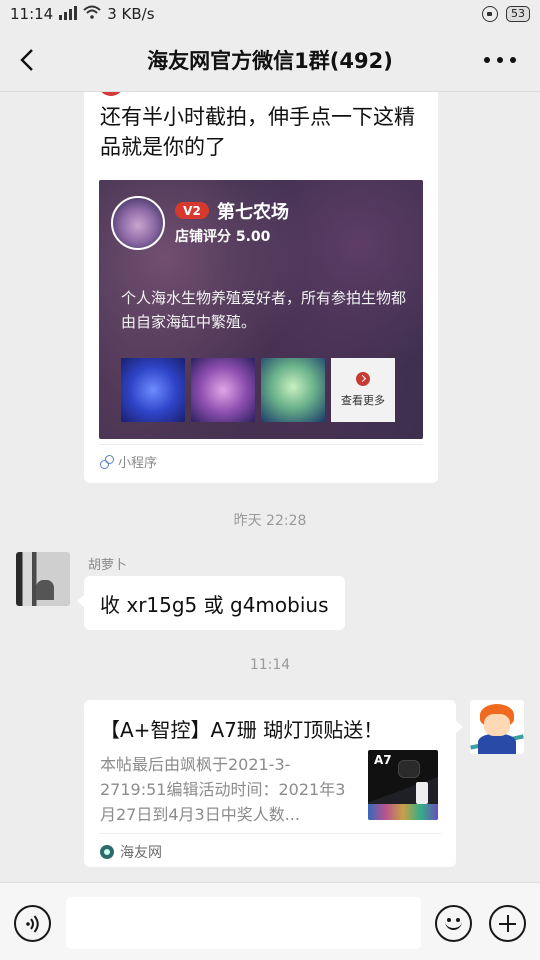 This screenshot has height=960, width=540. I want to click on miniapp-footer: 小程序, so click(128, 461).